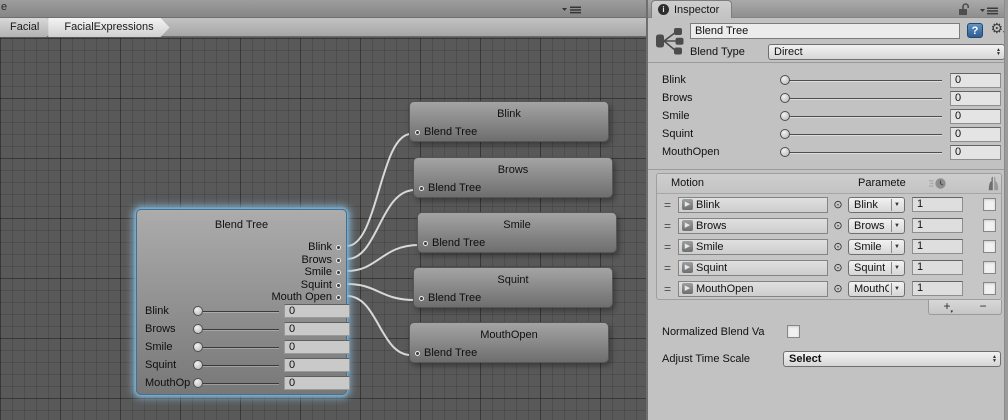 The image size is (1008, 420). I want to click on add-motion-button: + ▾, so click(947, 308).